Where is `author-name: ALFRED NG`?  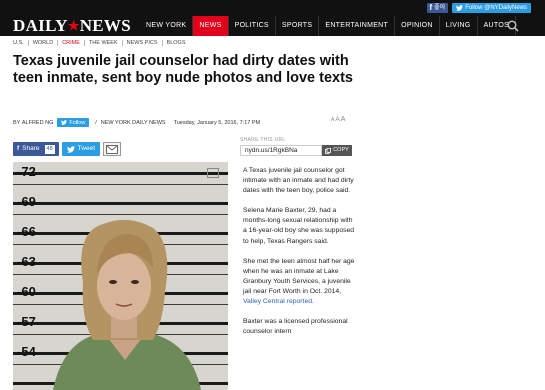 author-name: ALFRED NG is located at coordinates (37, 123).